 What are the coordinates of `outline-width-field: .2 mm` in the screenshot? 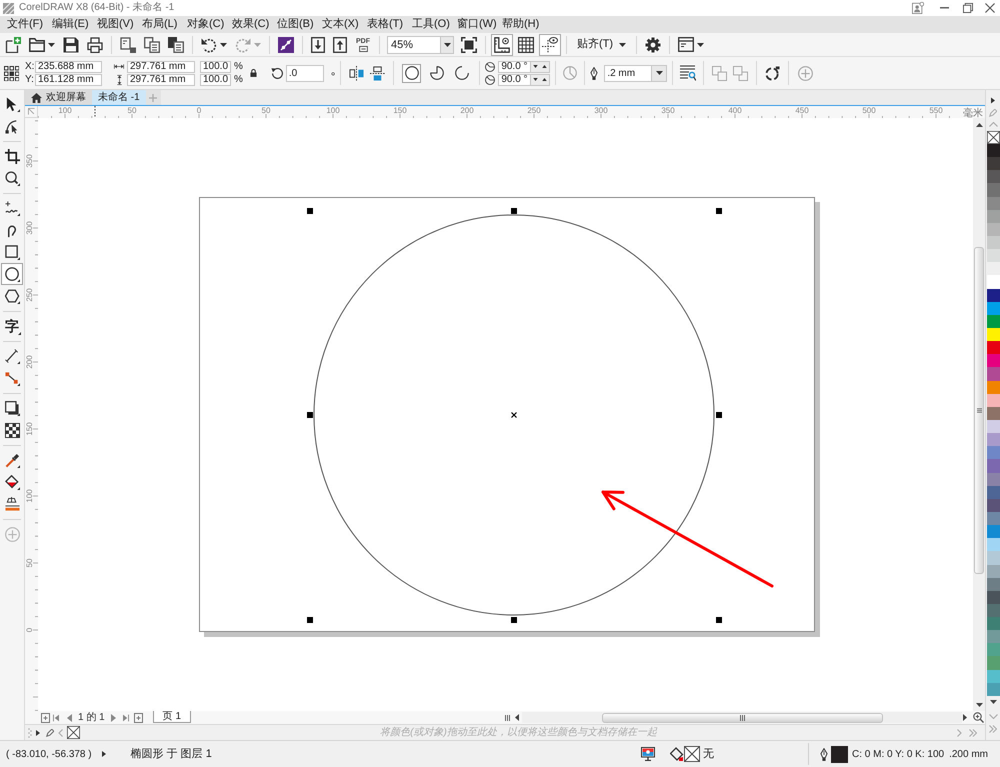 It's located at (628, 73).